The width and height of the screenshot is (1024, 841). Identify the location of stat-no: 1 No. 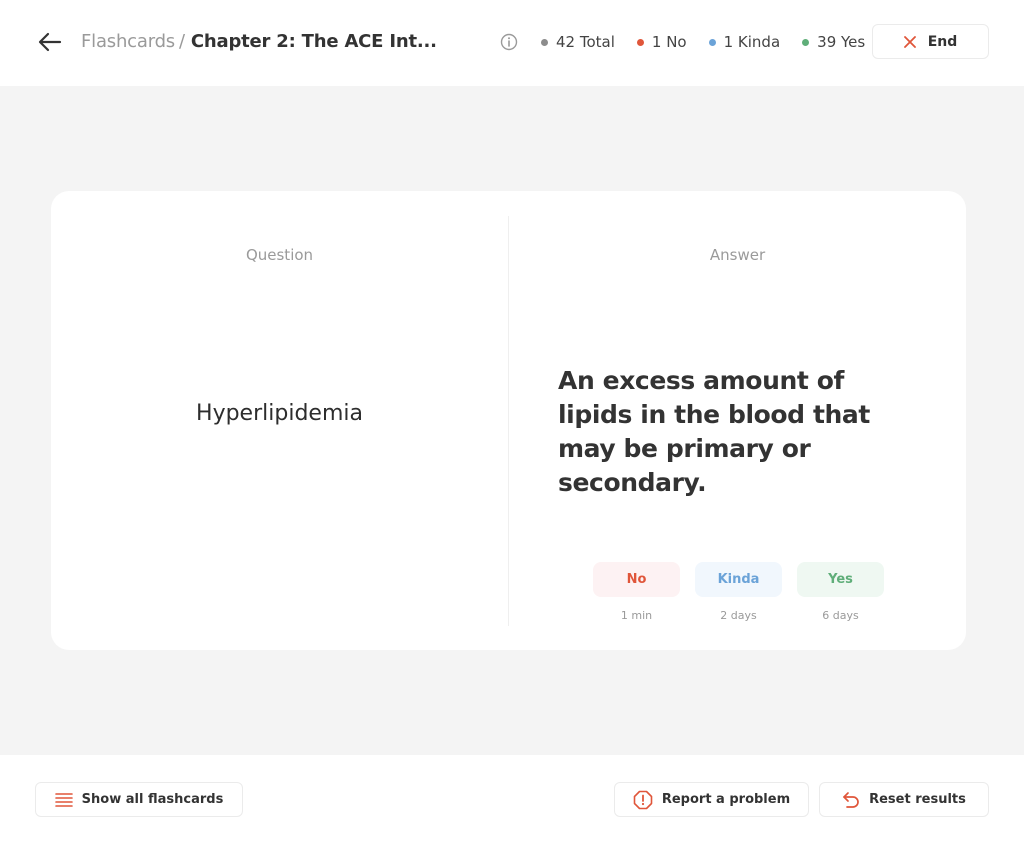
(661, 42).